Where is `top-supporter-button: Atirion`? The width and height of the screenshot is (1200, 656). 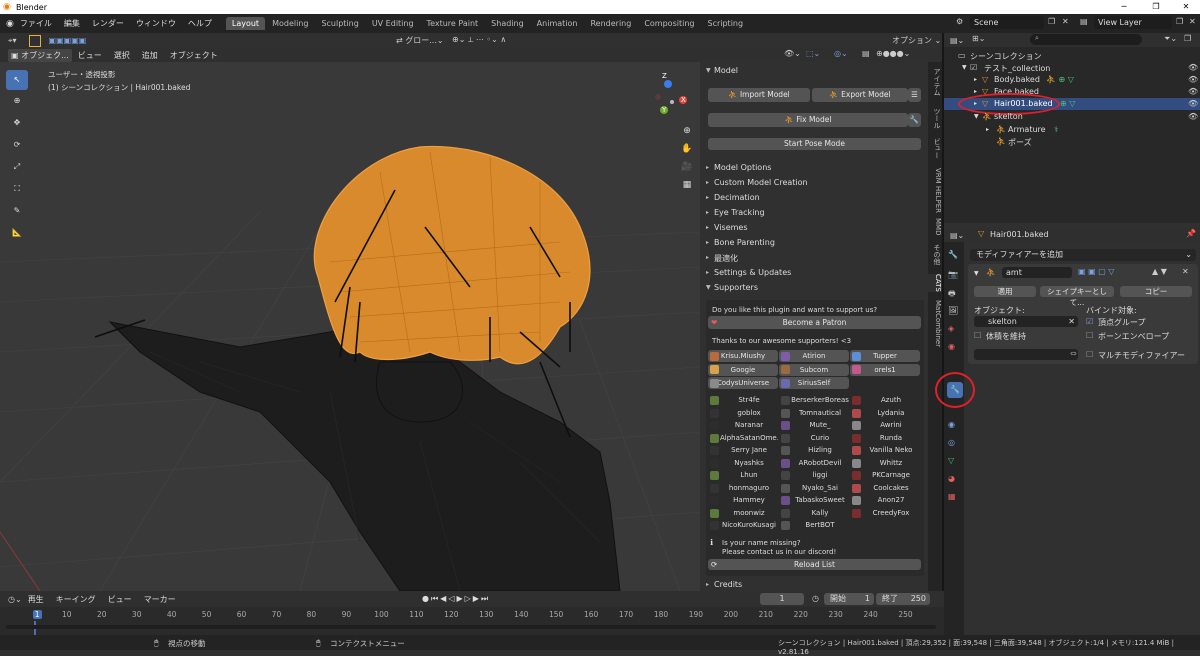 top-supporter-button: Atirion is located at coordinates (814, 356).